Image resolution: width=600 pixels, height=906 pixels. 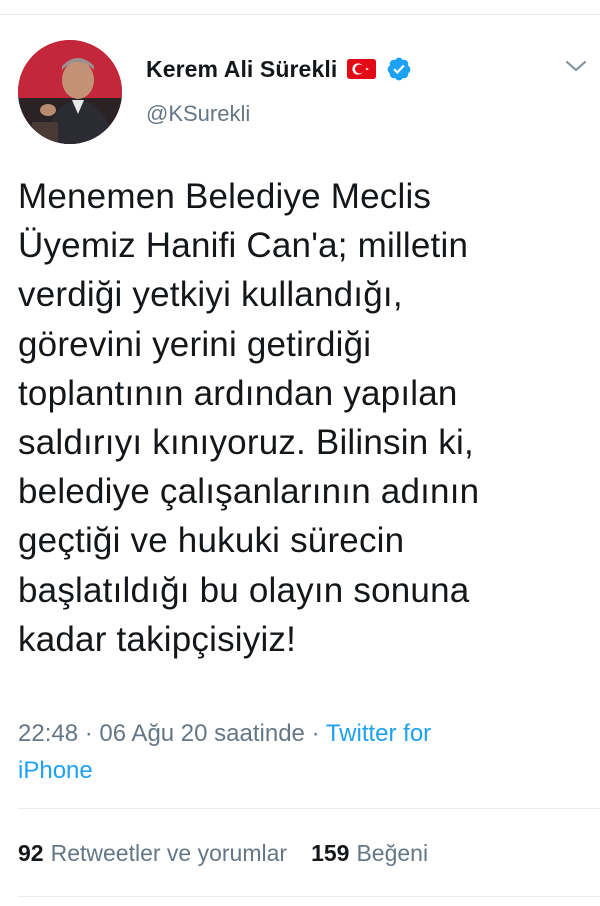 What do you see at coordinates (300, 14) in the screenshot?
I see `top-divider` at bounding box center [300, 14].